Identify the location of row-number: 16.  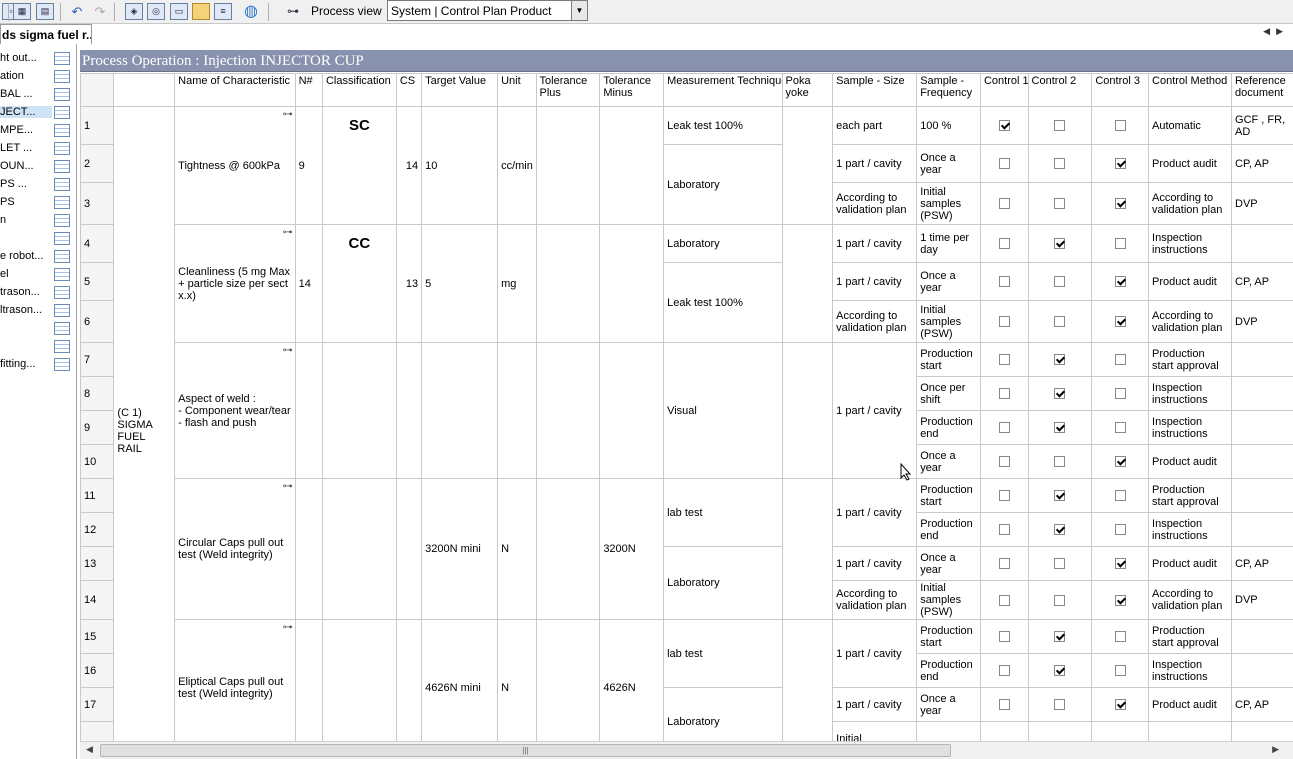
(97, 670).